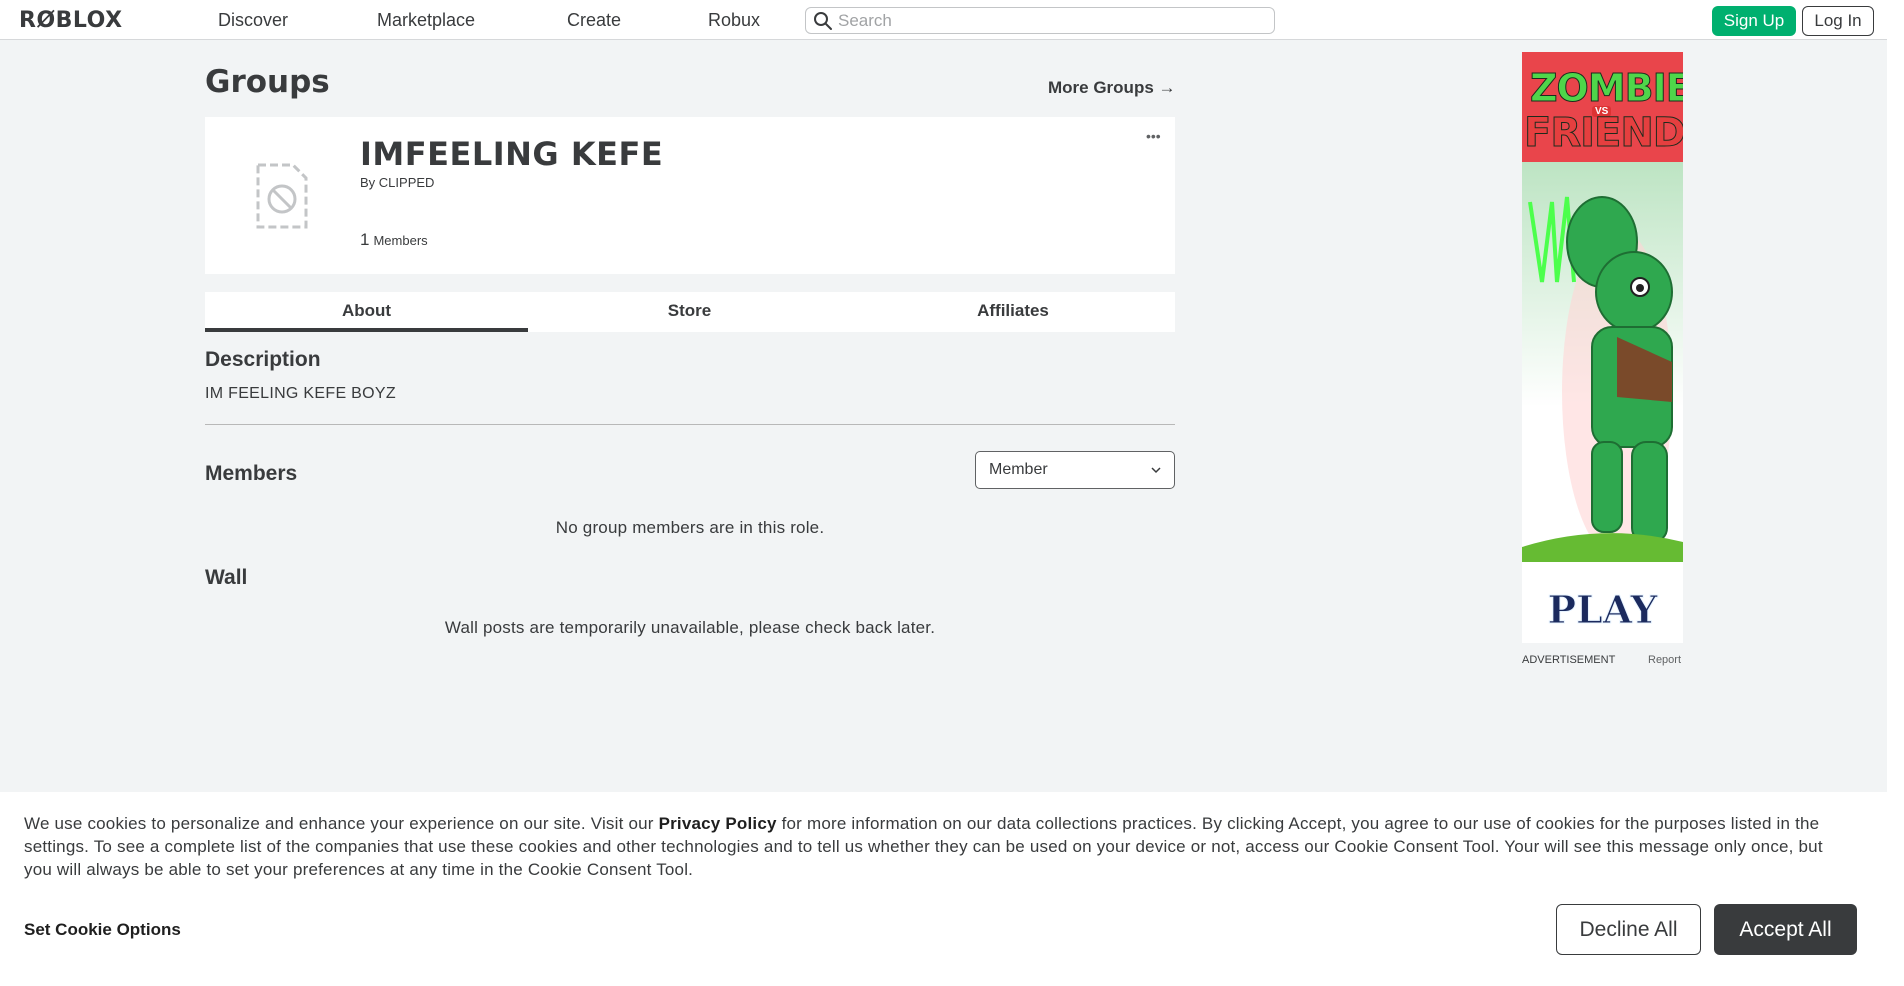  I want to click on advertisement-banner: ZOMBIE VS FRIEND PLAY, so click(1602, 347).